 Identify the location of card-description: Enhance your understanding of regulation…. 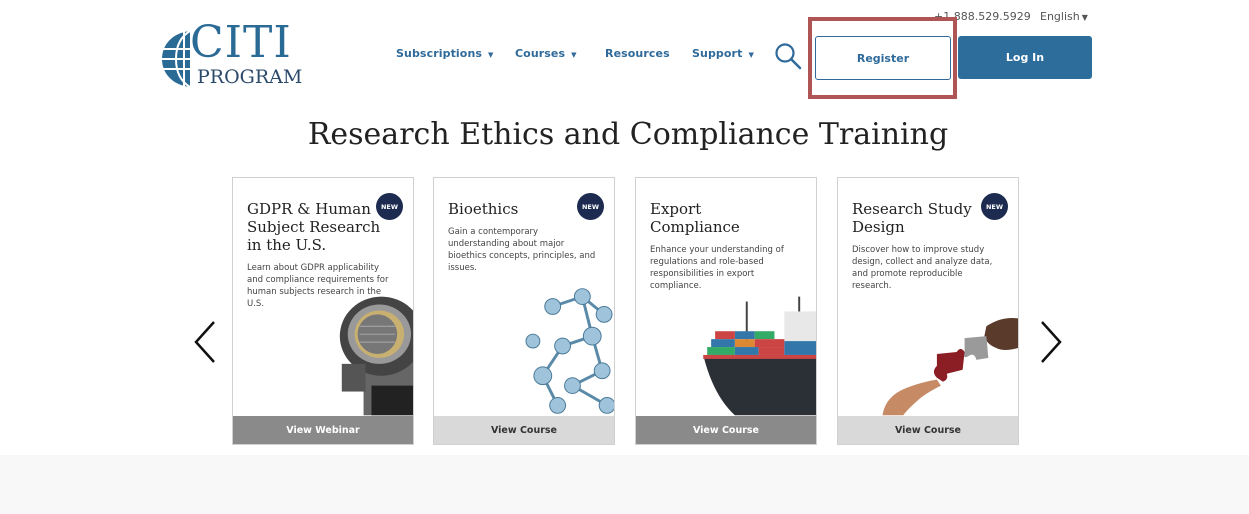
(717, 268).